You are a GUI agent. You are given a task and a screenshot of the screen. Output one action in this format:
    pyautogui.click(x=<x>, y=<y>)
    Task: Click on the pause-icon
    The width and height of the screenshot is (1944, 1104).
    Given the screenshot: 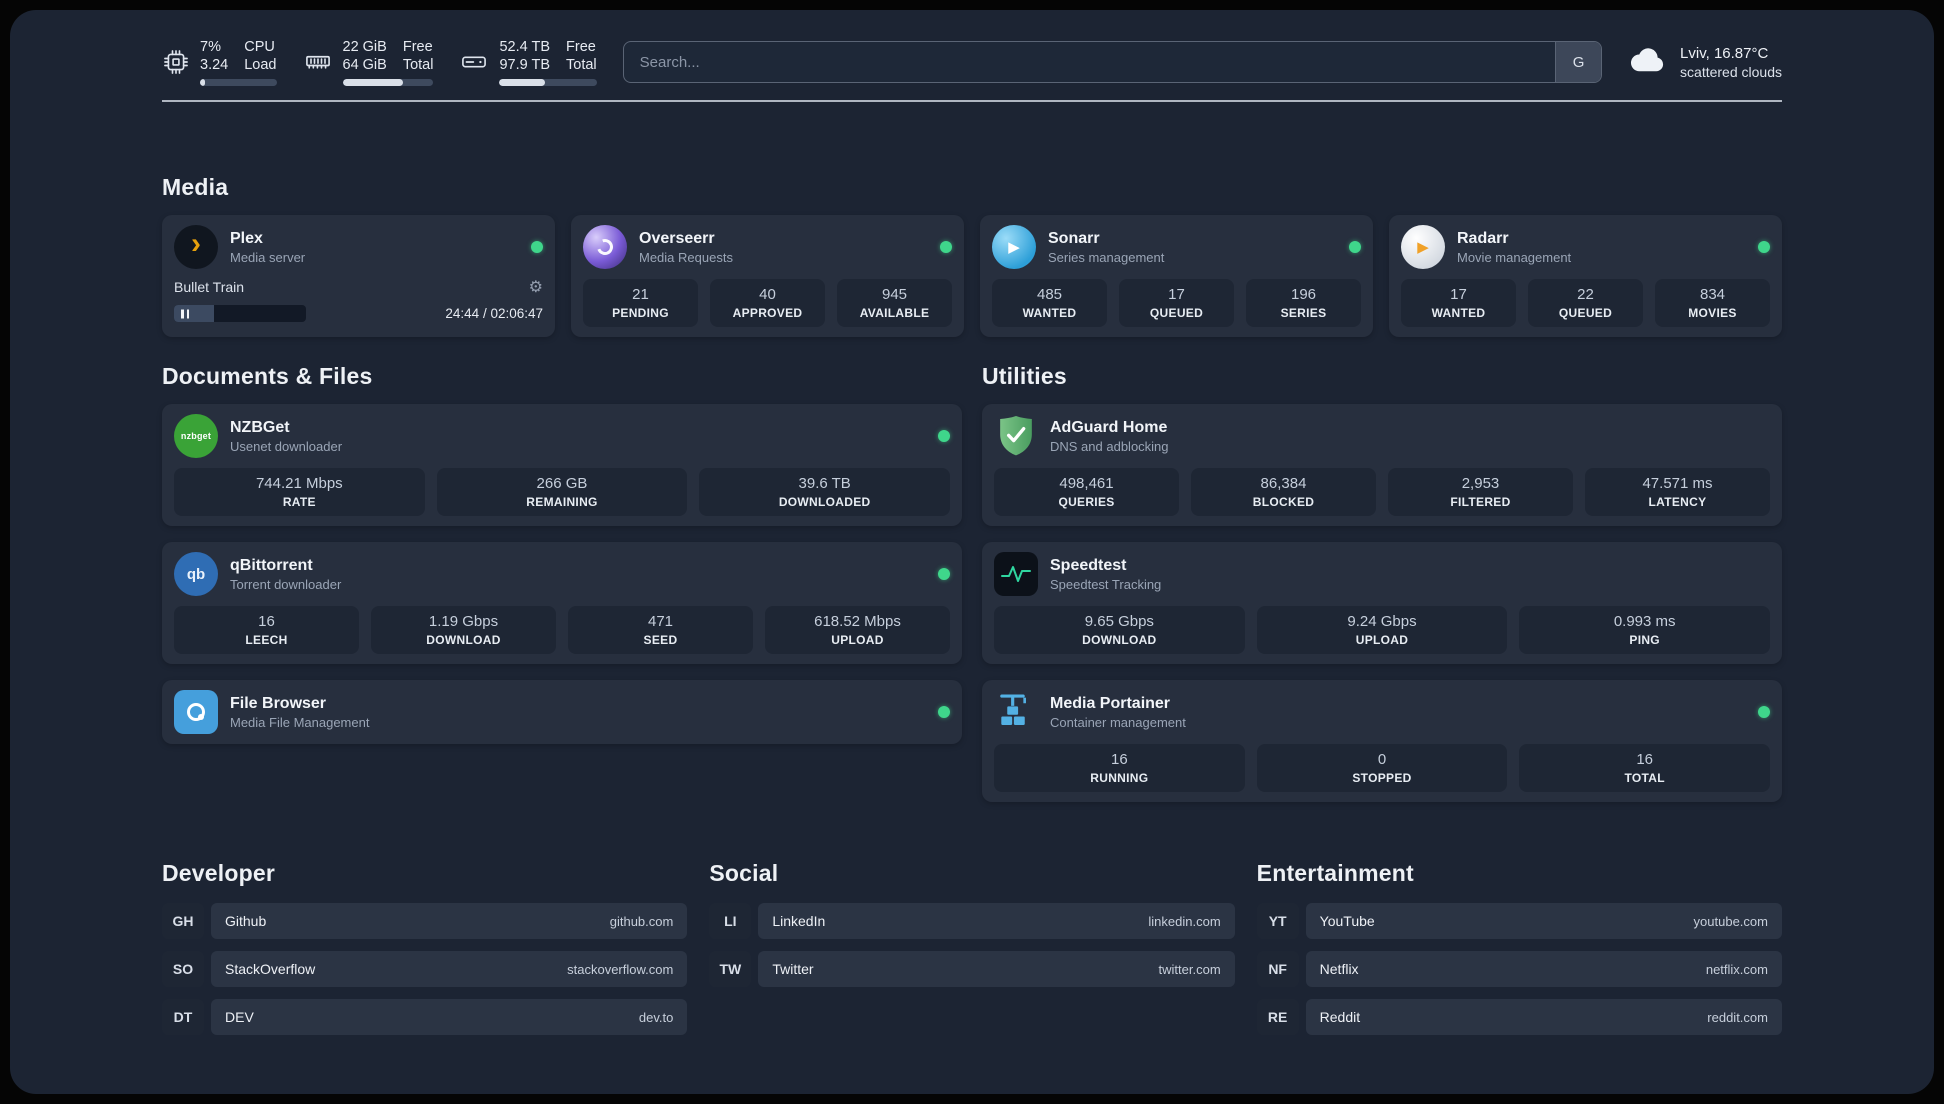 What is the action you would take?
    pyautogui.click(x=185, y=314)
    